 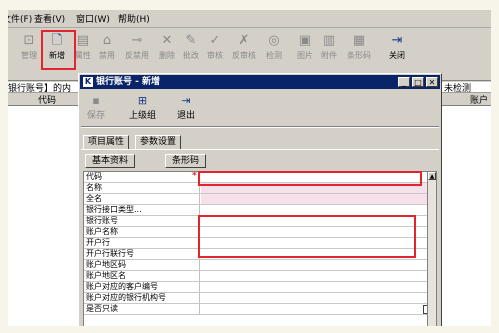 What do you see at coordinates (110, 161) in the screenshot?
I see `subtab-basic-info: 基本资料` at bounding box center [110, 161].